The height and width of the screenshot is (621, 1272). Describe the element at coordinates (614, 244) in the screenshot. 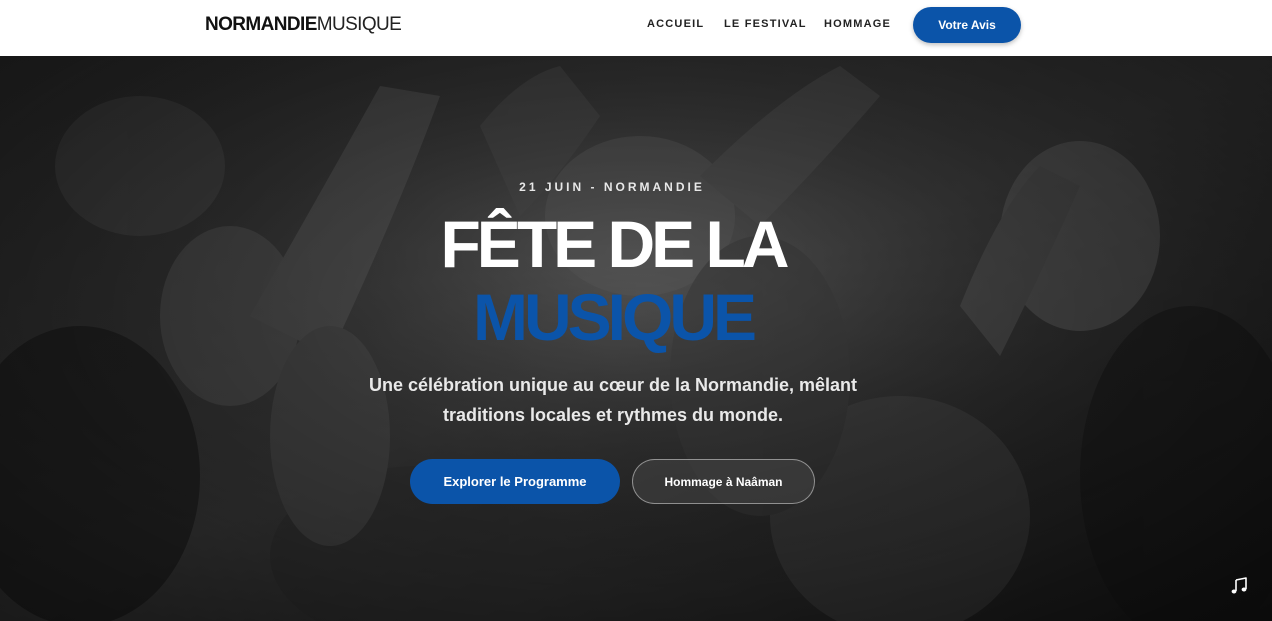

I see `hero-title-line1: FÊTE DE LA` at that location.